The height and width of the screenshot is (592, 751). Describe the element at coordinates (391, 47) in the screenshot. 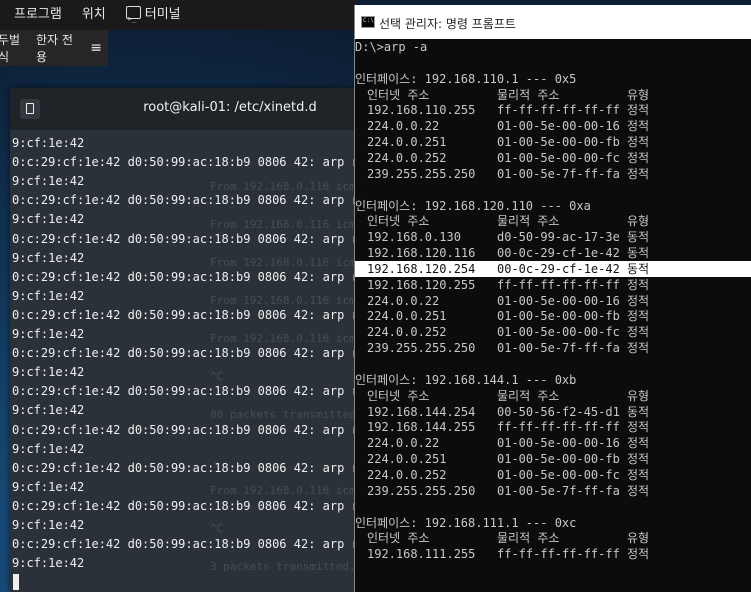

I see `prompt-text: D:\>arp -a` at that location.